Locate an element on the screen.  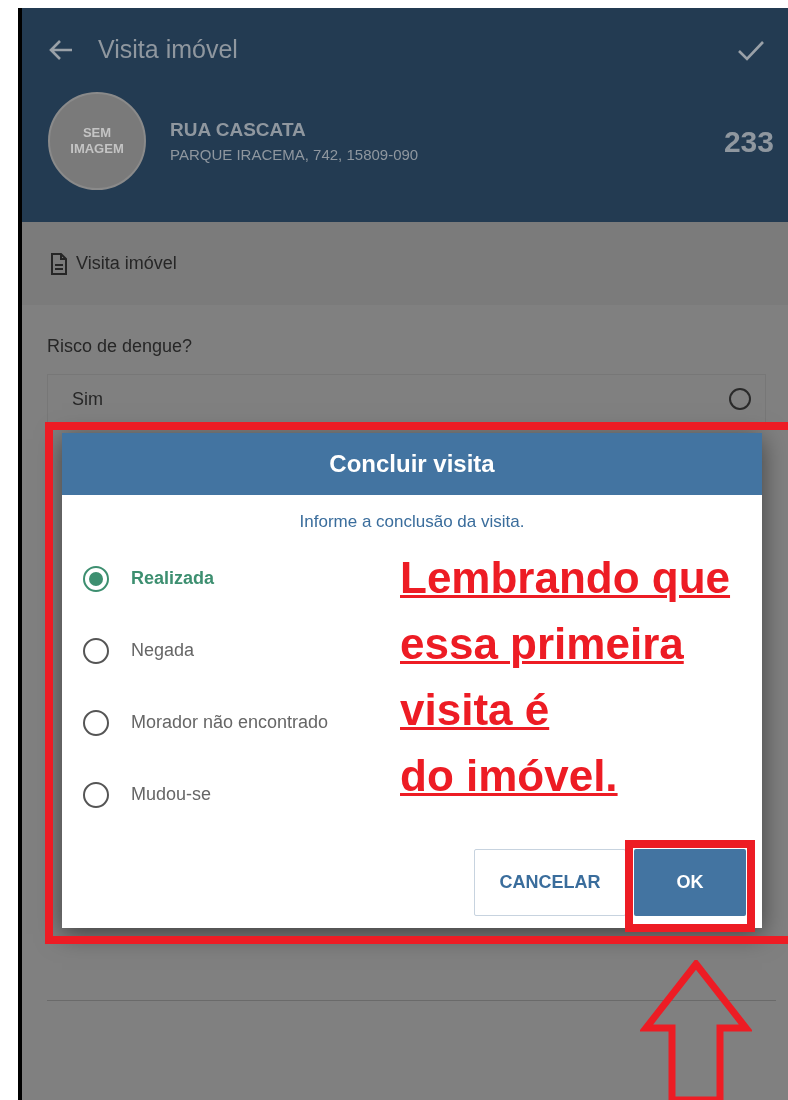
question-label: Risco de dengue? is located at coordinates (120, 346).